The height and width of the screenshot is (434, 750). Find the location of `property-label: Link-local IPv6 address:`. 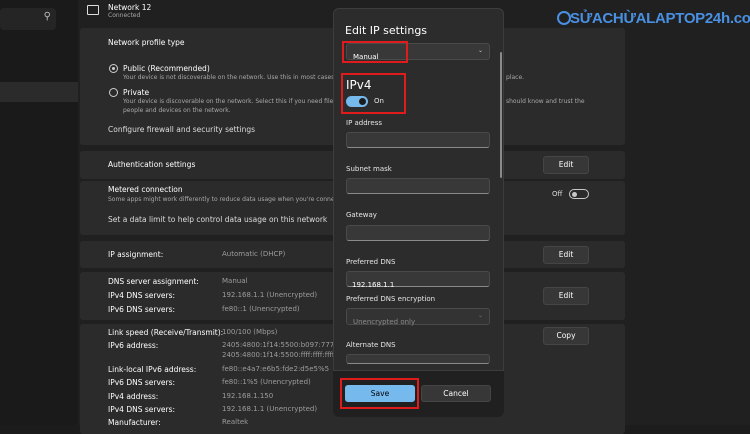

property-label: Link-local IPv6 address: is located at coordinates (152, 369).